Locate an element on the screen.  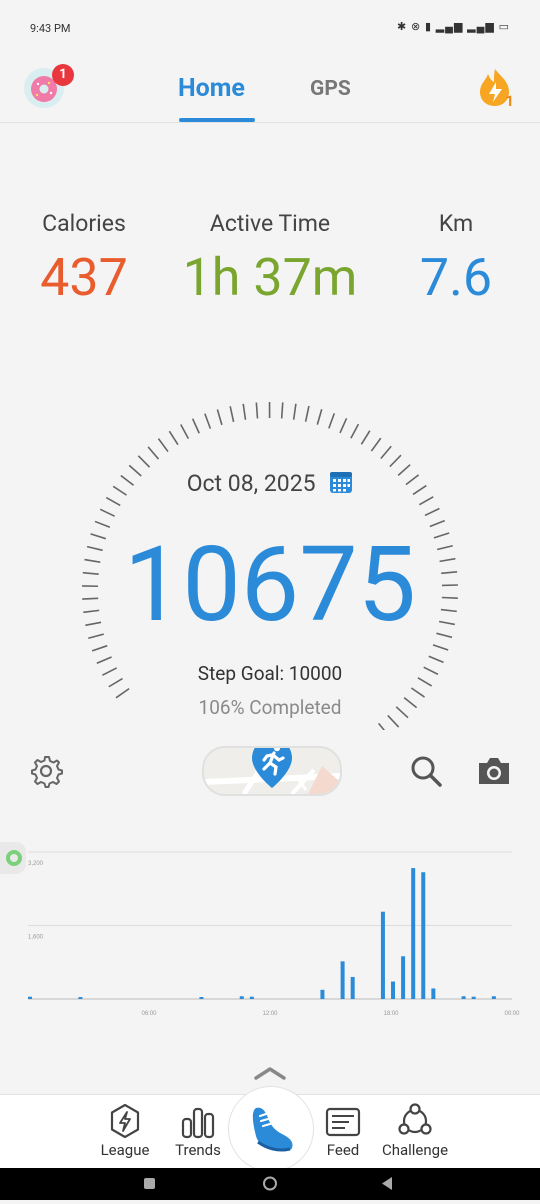
stat-calories: Calories 437 is located at coordinates (84, 259).